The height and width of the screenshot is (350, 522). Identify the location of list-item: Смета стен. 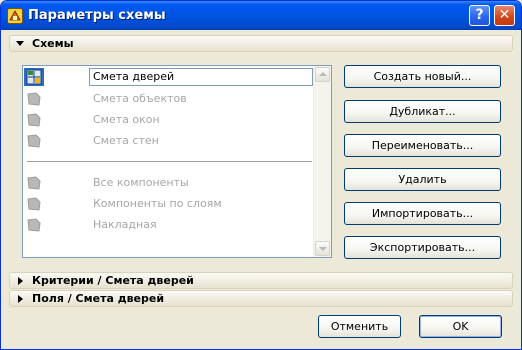
(169, 141).